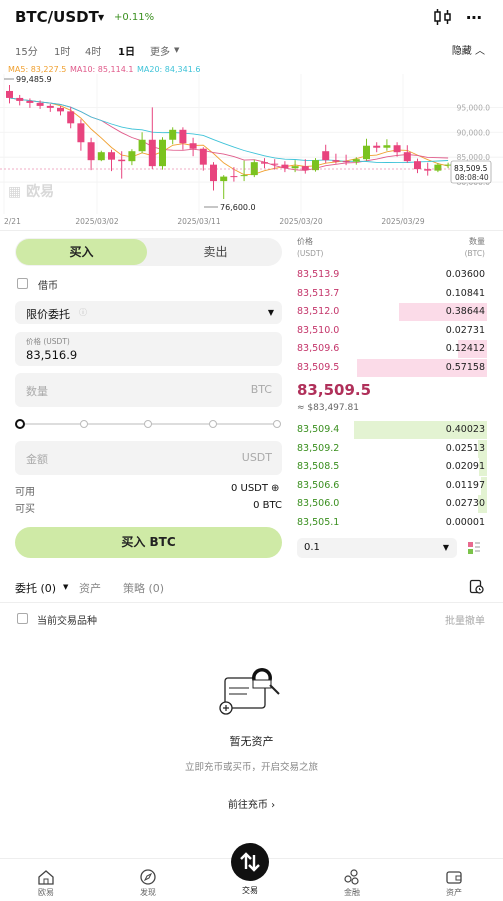  I want to click on nav-home: 欧易, so click(46, 880).